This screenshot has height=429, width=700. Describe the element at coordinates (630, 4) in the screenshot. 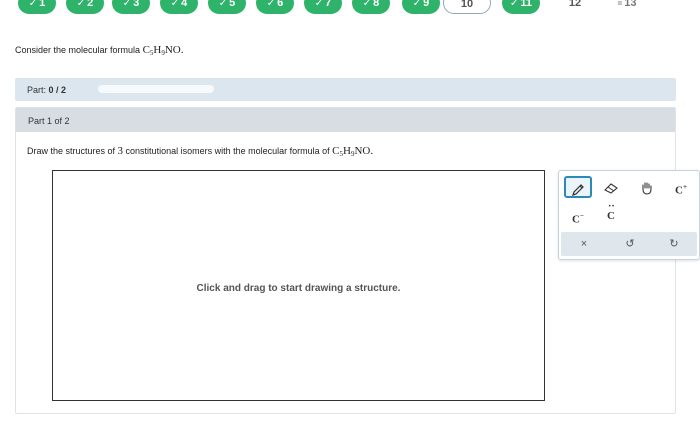

I see `nav-question-label: 13` at that location.